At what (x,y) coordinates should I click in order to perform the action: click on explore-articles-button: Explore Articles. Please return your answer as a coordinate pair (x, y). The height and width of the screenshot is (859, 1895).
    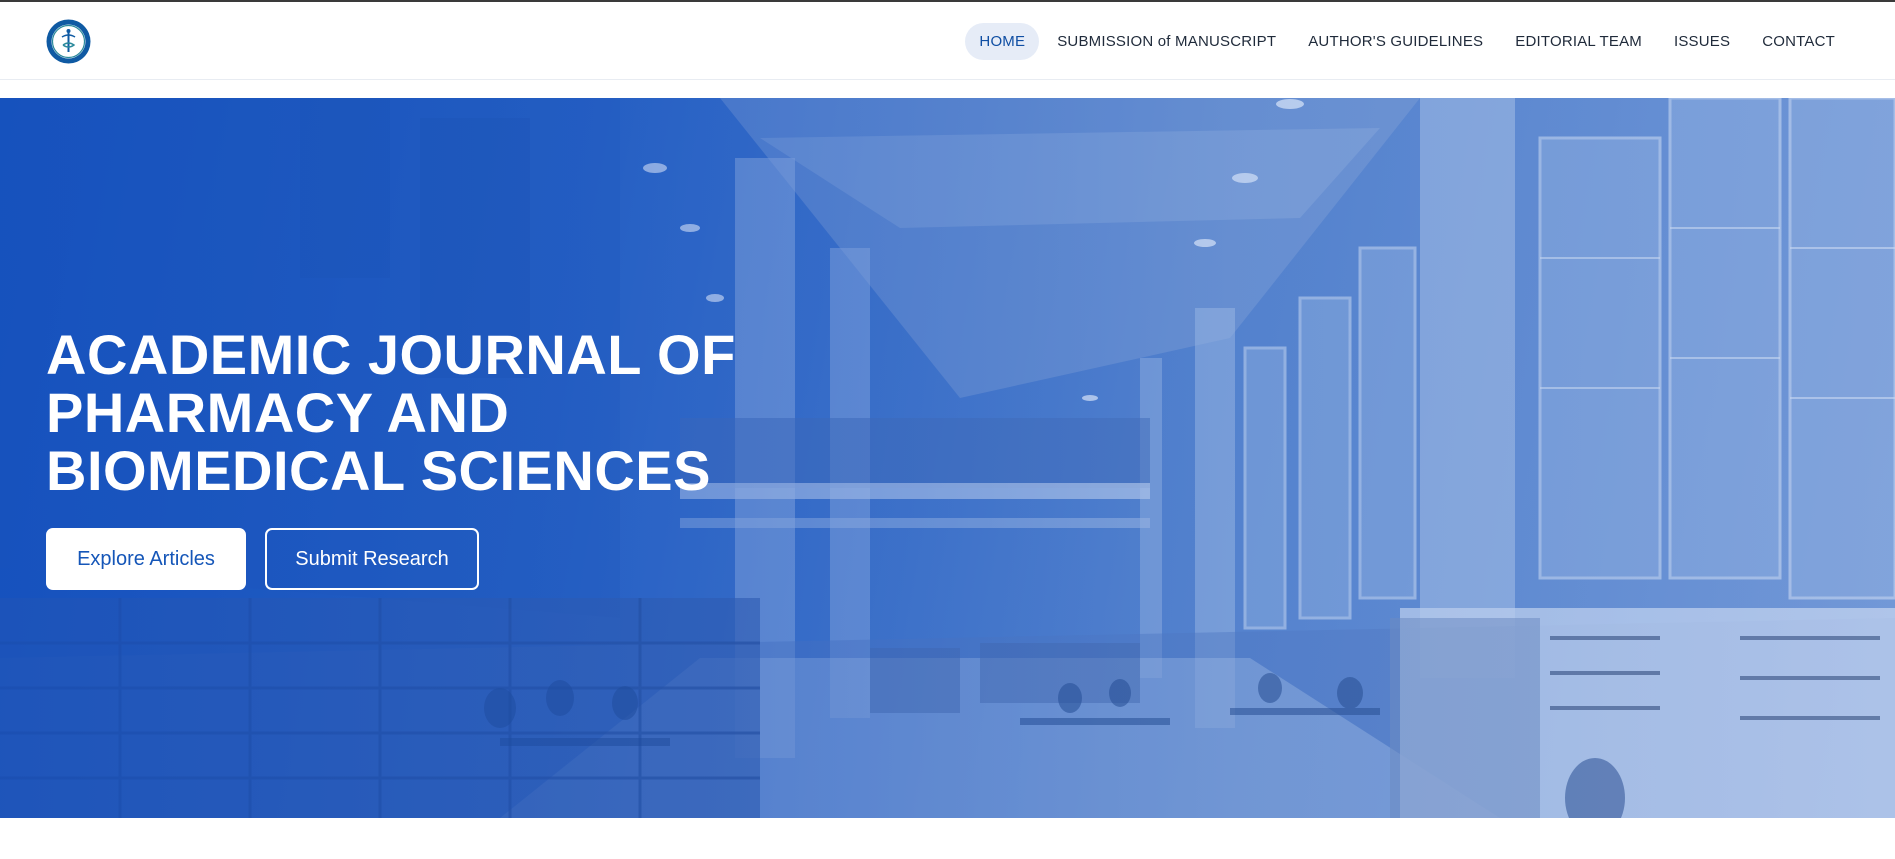
    Looking at the image, I should click on (146, 559).